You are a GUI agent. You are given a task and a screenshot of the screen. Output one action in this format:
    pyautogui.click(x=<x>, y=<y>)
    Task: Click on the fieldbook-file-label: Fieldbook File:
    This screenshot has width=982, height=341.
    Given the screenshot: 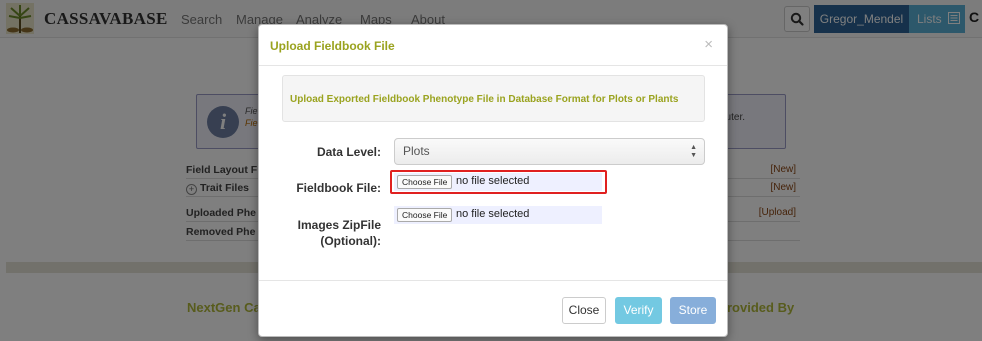 What is the action you would take?
    pyautogui.click(x=338, y=188)
    